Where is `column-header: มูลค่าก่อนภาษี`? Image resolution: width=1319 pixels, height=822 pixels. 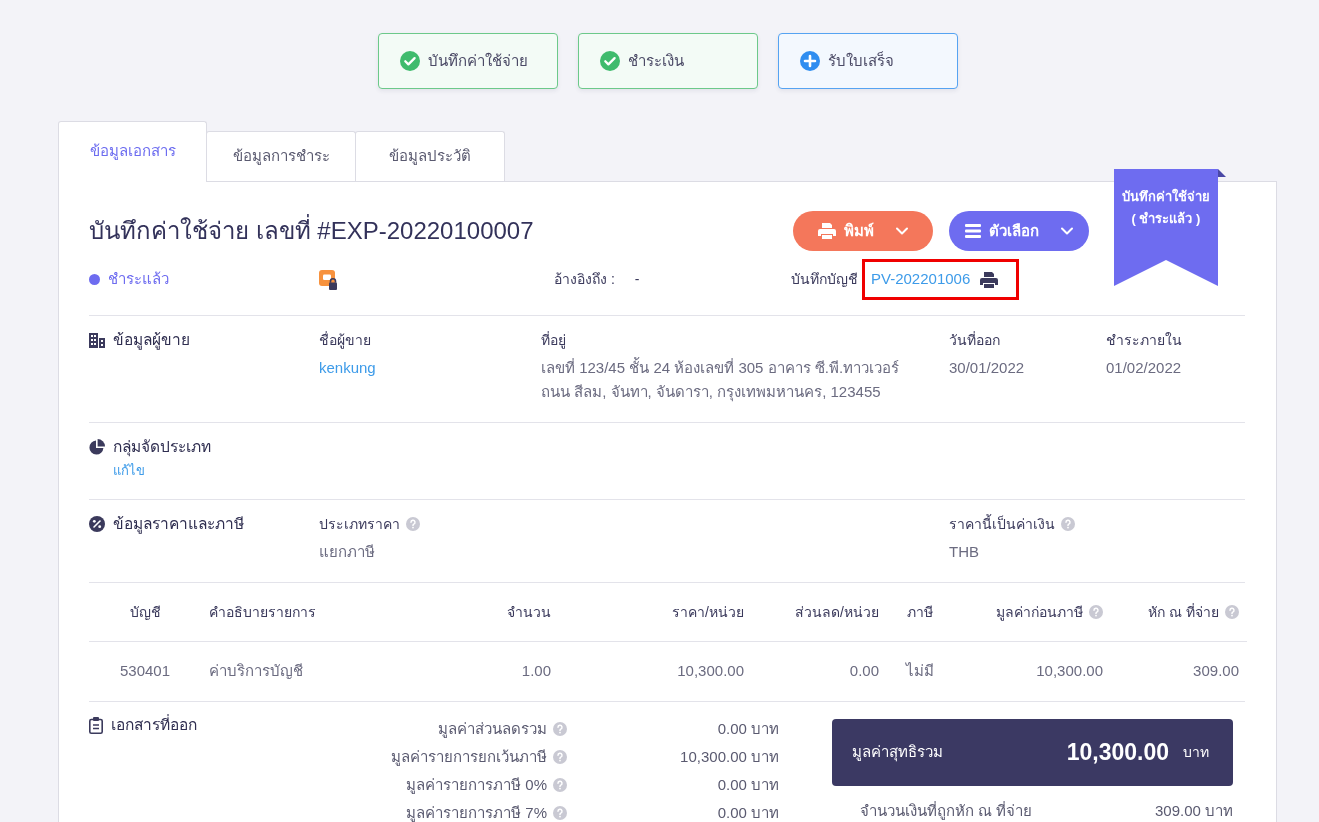
column-header: มูลค่าก่อนภาษี is located at coordinates (1039, 613).